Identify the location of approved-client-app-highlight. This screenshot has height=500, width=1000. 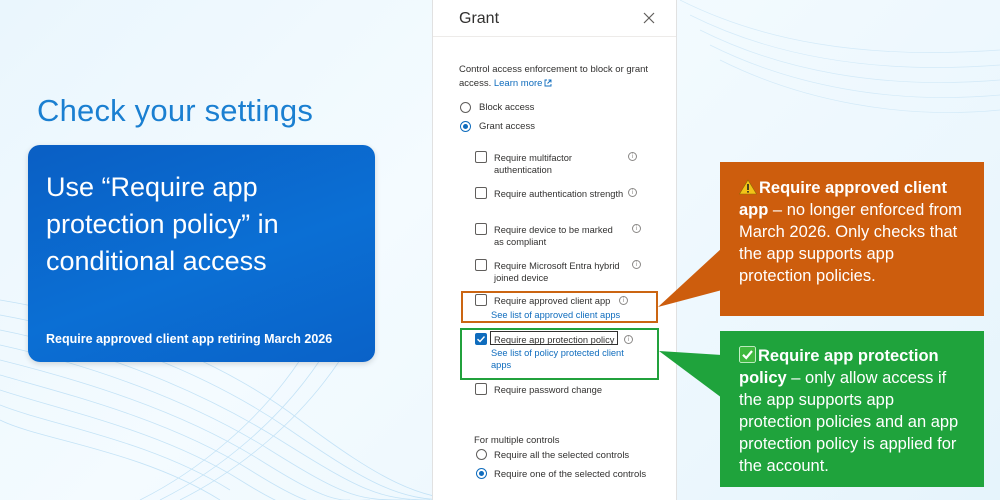
(559, 307).